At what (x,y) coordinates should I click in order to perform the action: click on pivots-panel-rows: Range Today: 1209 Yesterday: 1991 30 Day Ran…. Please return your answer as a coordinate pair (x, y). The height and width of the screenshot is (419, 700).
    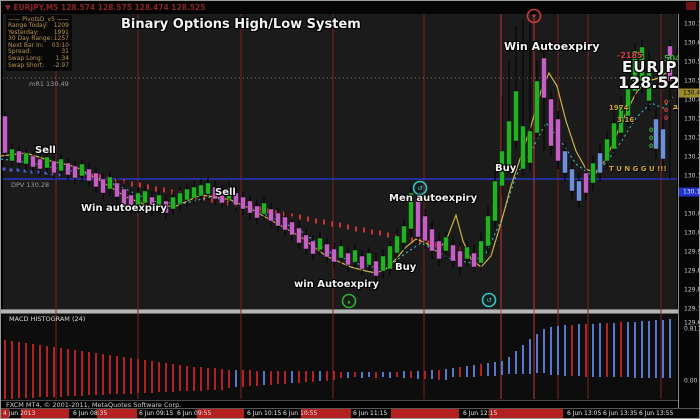
    Looking at the image, I should click on (38, 45).